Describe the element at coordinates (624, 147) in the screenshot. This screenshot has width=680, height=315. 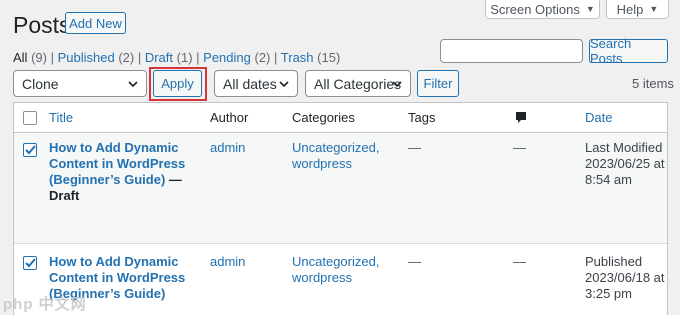
I see `date-status: Last Modified` at that location.